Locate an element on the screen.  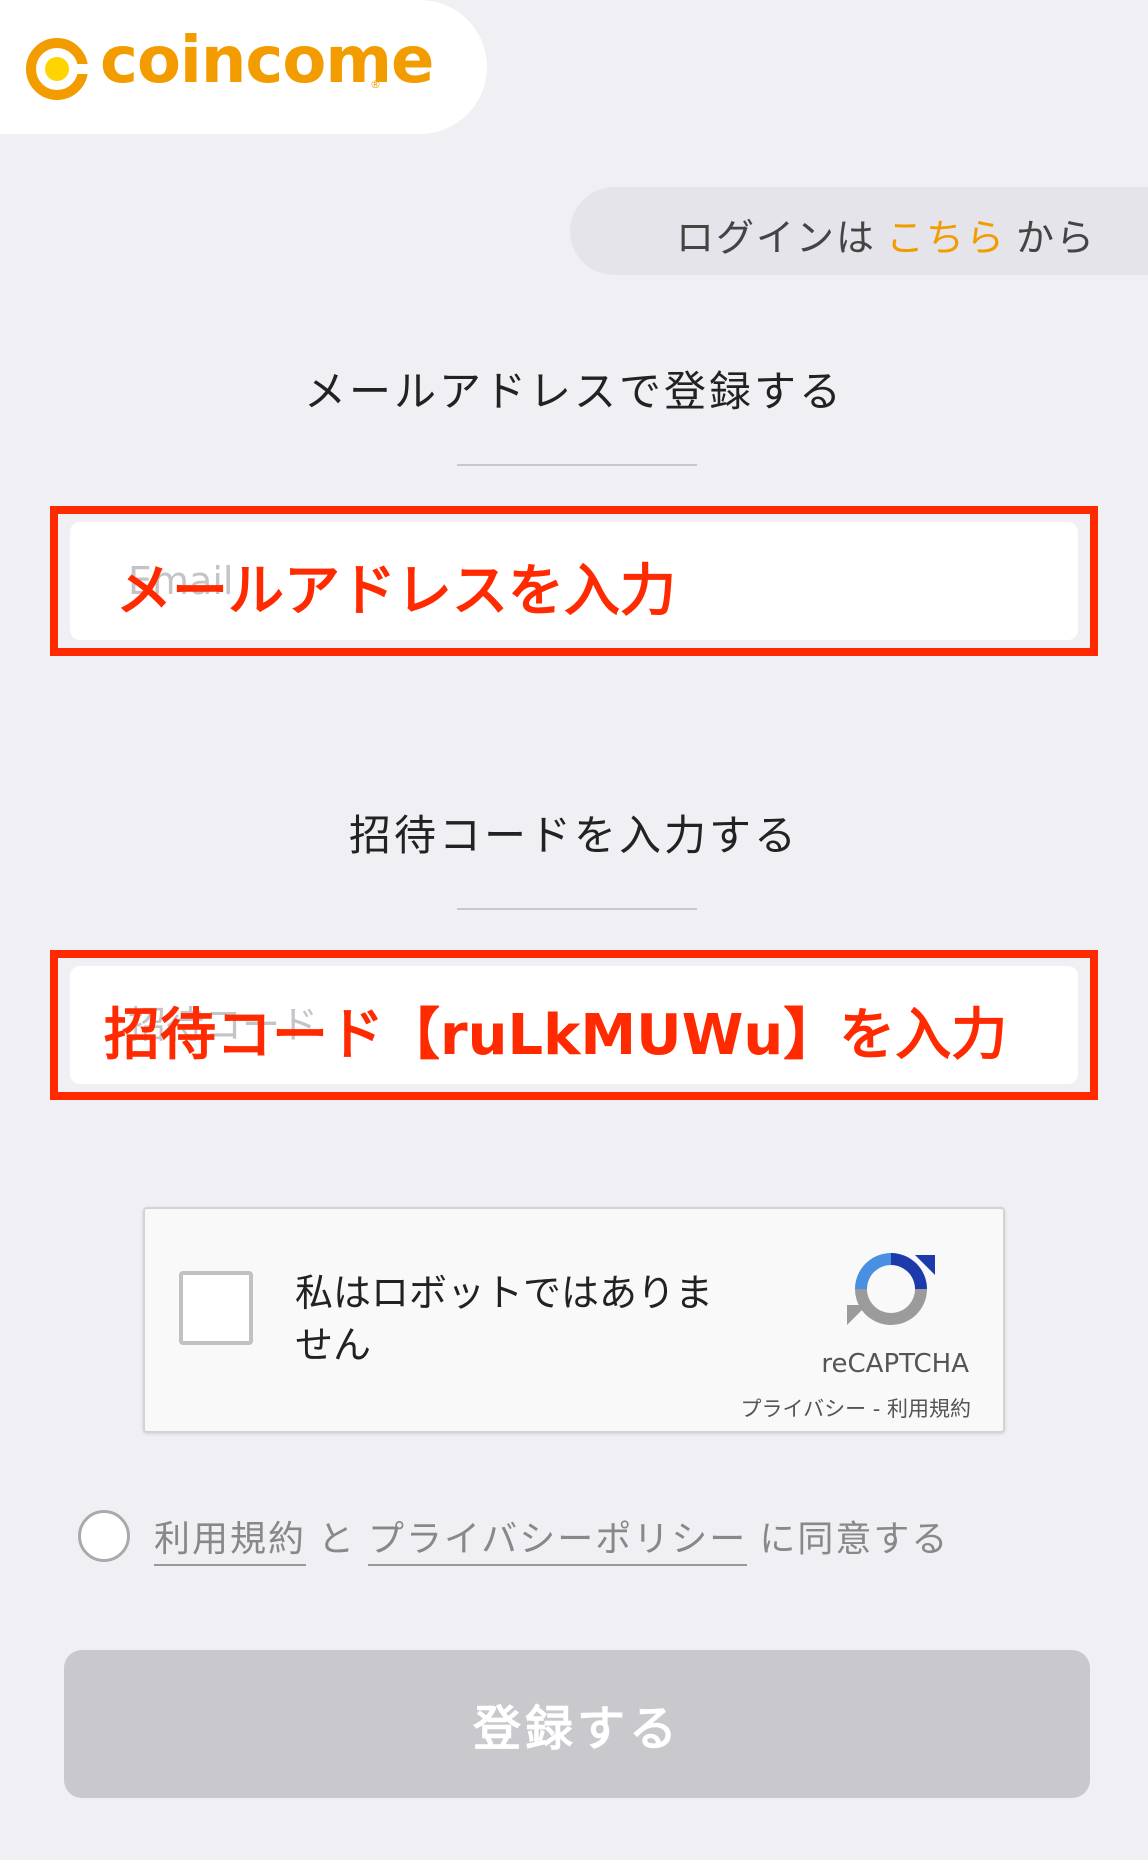
email-input is located at coordinates (574, 581).